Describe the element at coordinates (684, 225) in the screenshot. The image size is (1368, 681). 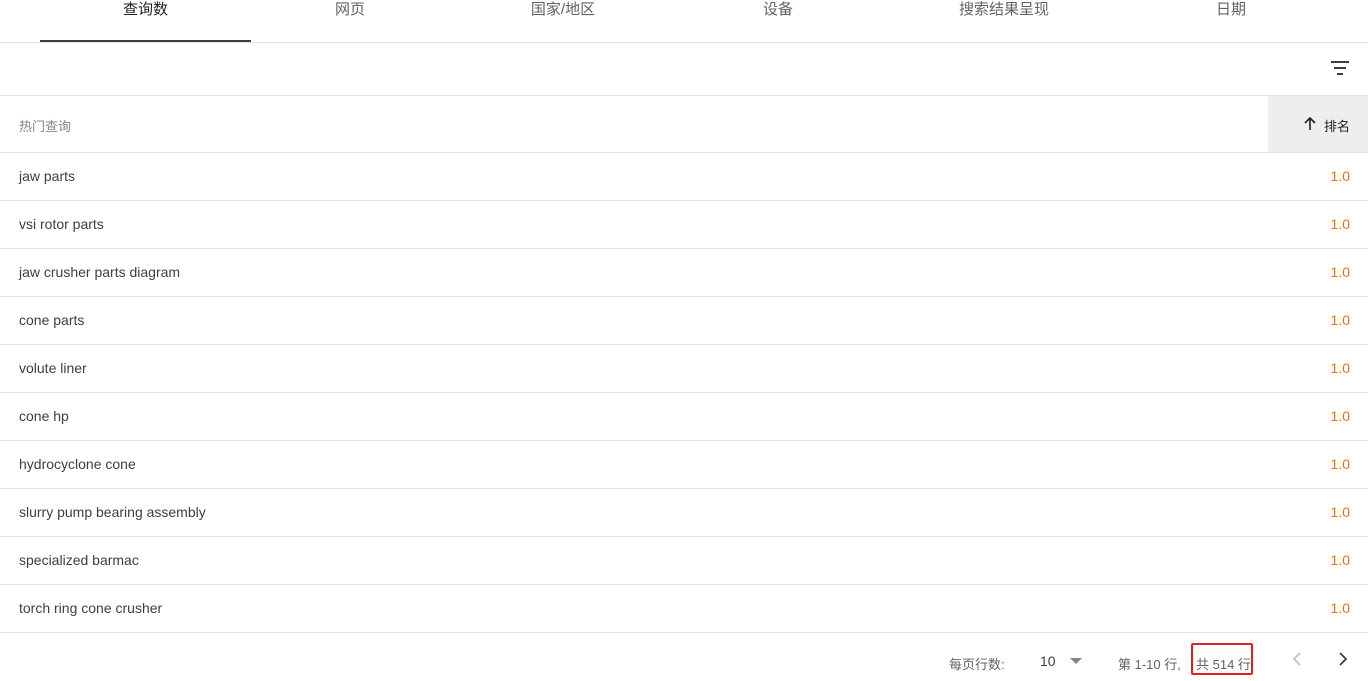
I see `table-row: vsi rotor parts 1.0` at that location.